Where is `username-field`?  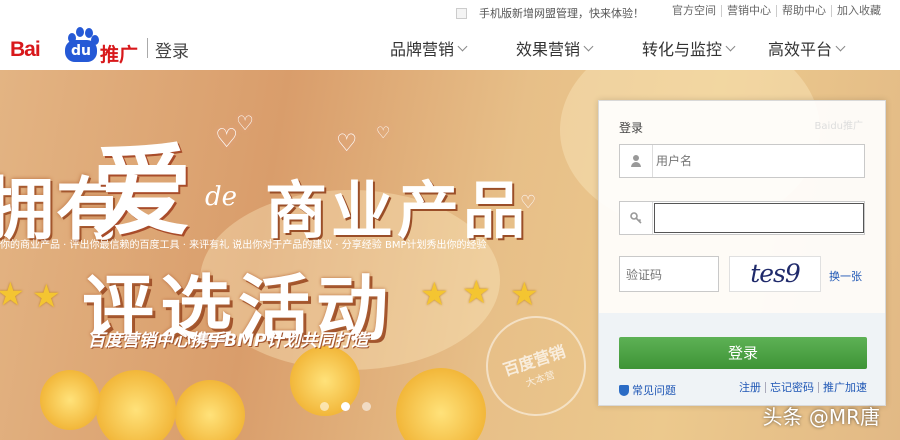 username-field is located at coordinates (742, 161).